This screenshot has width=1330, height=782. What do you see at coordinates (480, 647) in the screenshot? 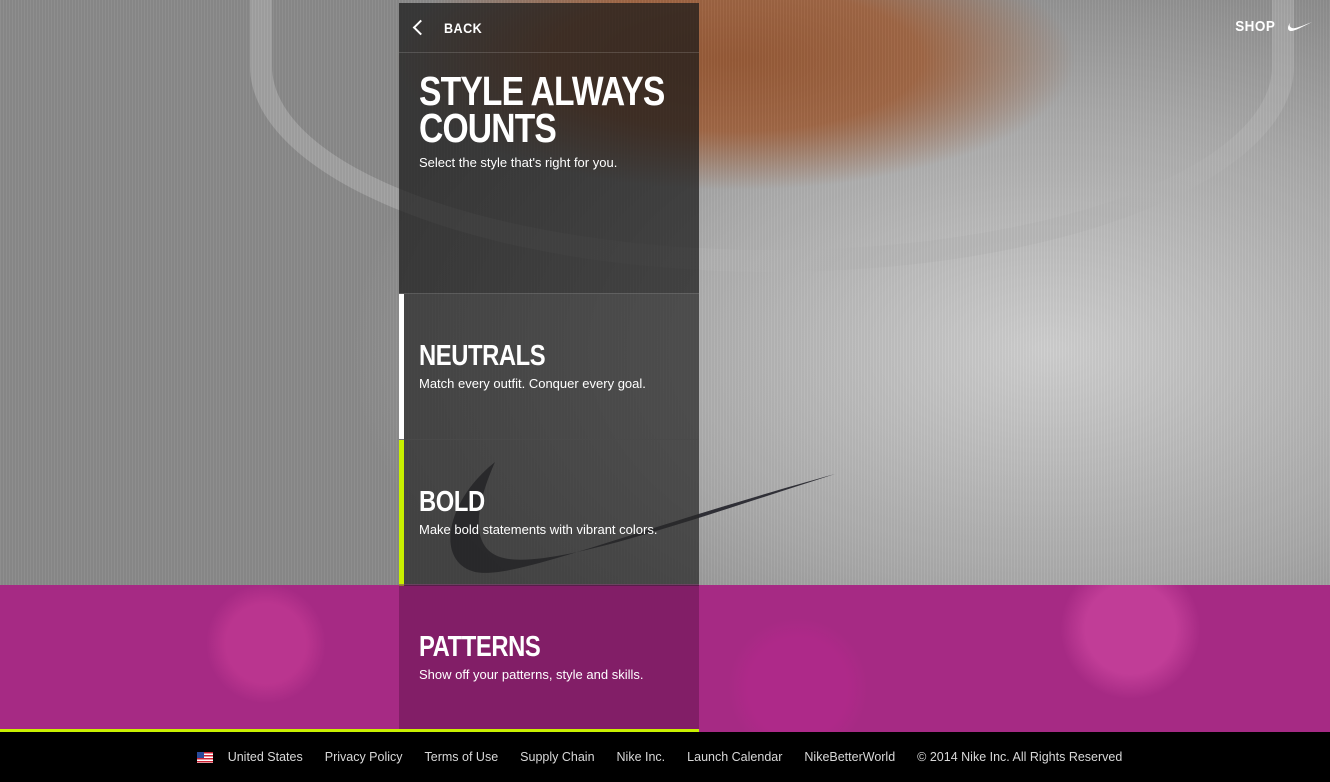
I see `option-title: PATTERNS` at bounding box center [480, 647].